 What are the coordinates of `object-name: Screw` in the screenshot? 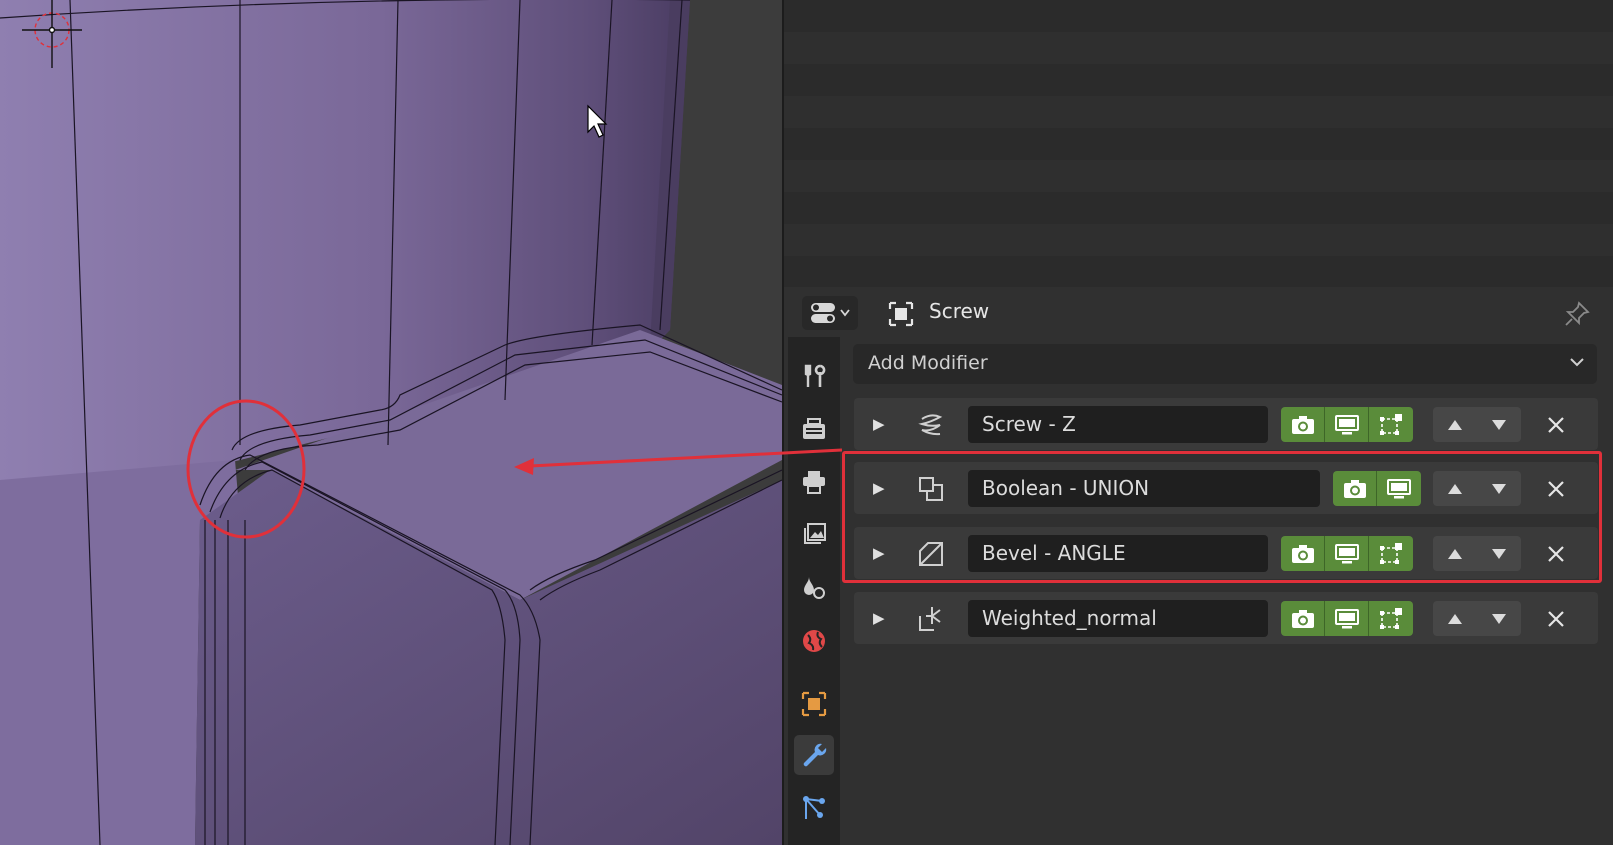 It's located at (959, 311).